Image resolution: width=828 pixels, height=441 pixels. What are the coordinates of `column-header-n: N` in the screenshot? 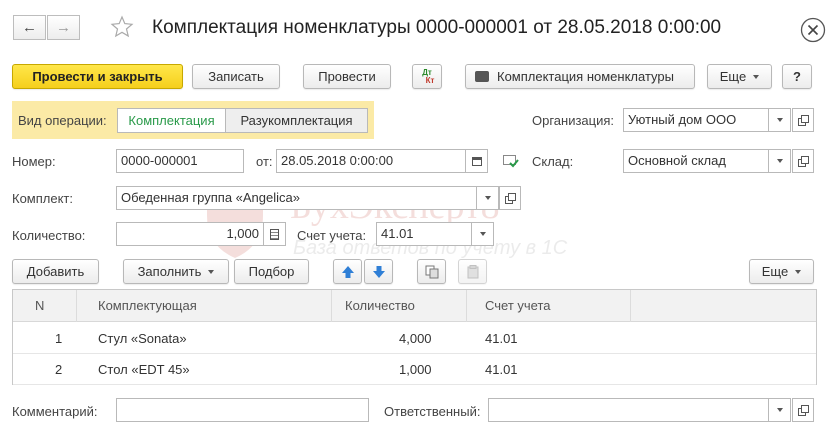 It's located at (39, 305).